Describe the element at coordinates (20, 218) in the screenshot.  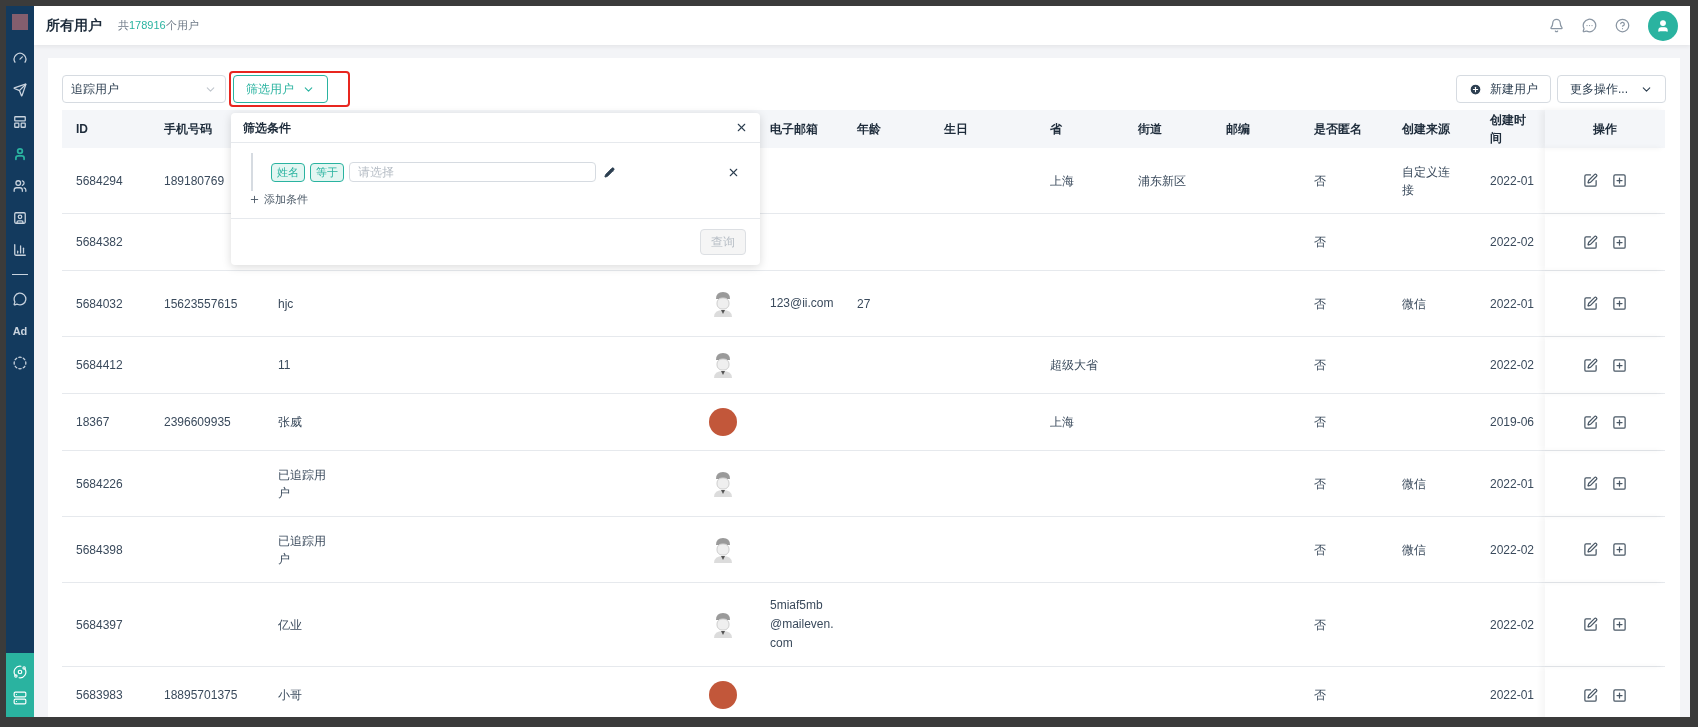
I see `contact-card-icon` at that location.